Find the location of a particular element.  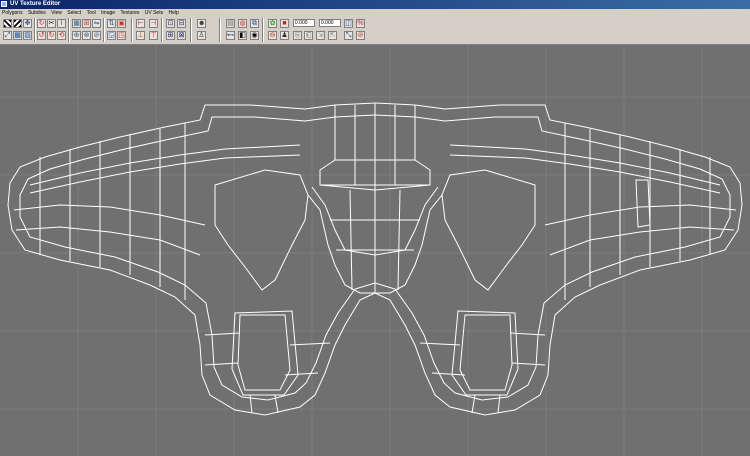

contrast-icon: ◧ is located at coordinates (242, 35).